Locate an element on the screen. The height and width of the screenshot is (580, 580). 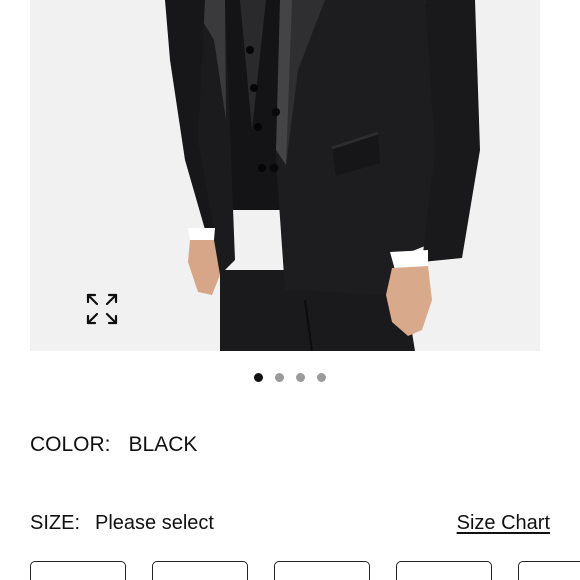
carousel-dots is located at coordinates (290, 378).